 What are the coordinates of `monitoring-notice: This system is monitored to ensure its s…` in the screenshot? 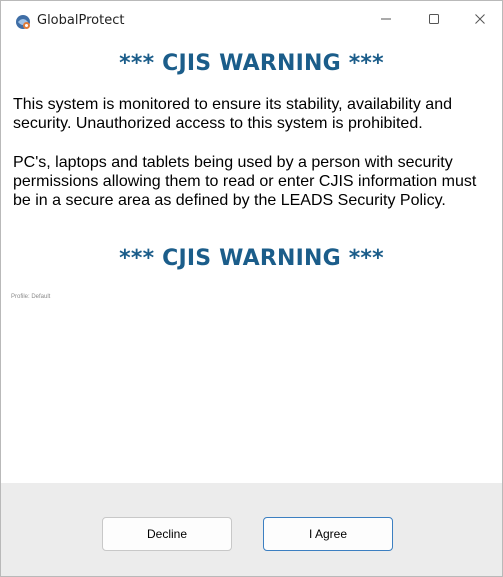 It's located at (232, 114).